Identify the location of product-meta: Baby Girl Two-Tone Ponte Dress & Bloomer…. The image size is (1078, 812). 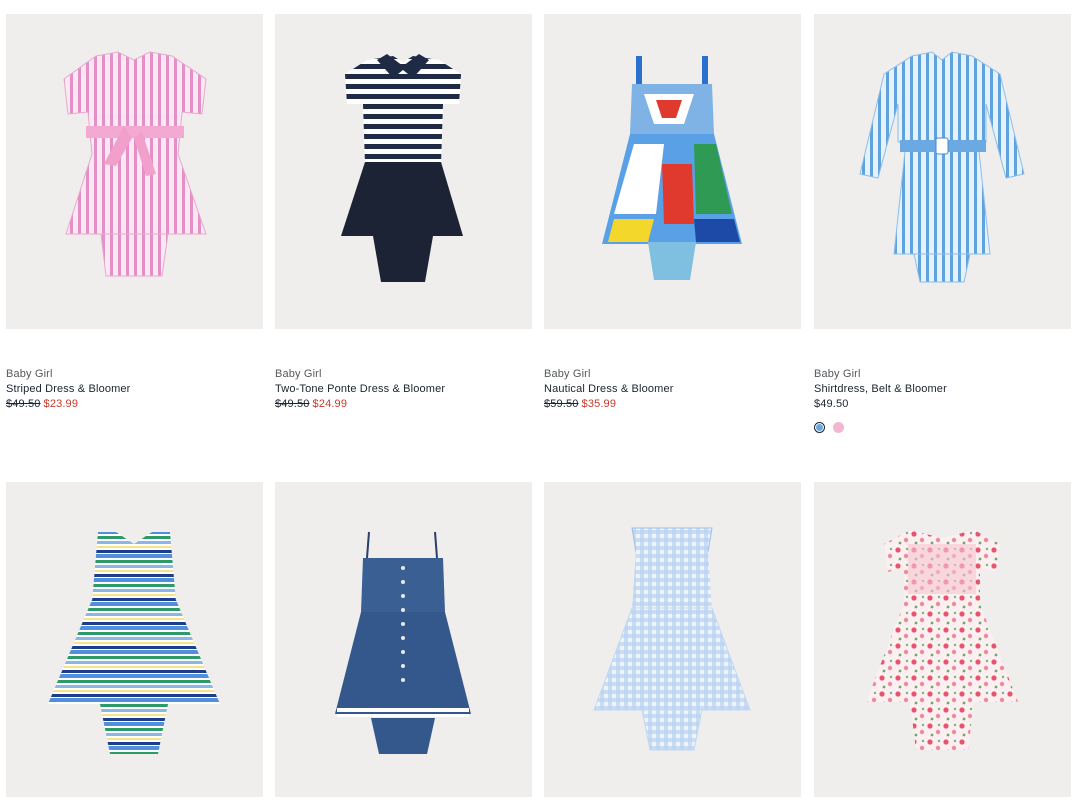
(403, 389).